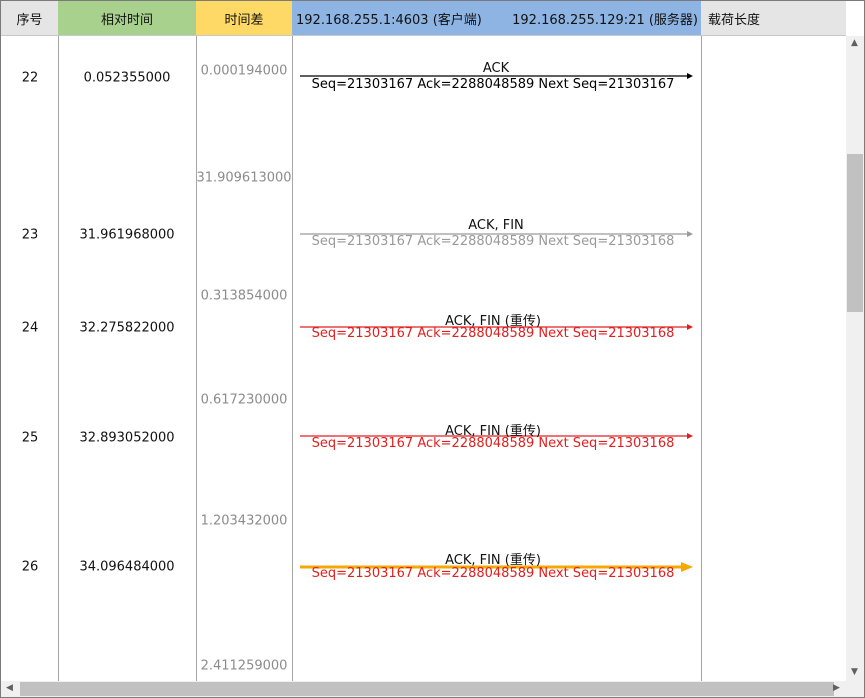  Describe the element at coordinates (854, 672) in the screenshot. I see `scroll-down-icon: ▼` at that location.